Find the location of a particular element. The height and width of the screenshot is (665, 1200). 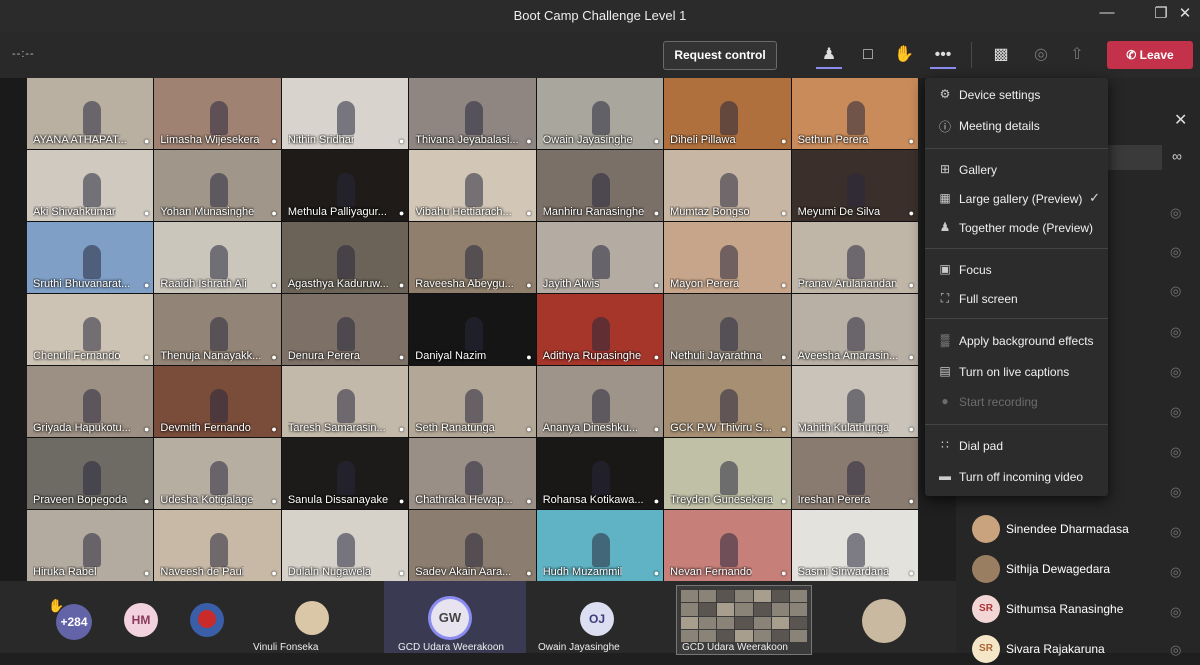

participant-video-tile: Sasmi Siriwardana ● is located at coordinates (854, 545).